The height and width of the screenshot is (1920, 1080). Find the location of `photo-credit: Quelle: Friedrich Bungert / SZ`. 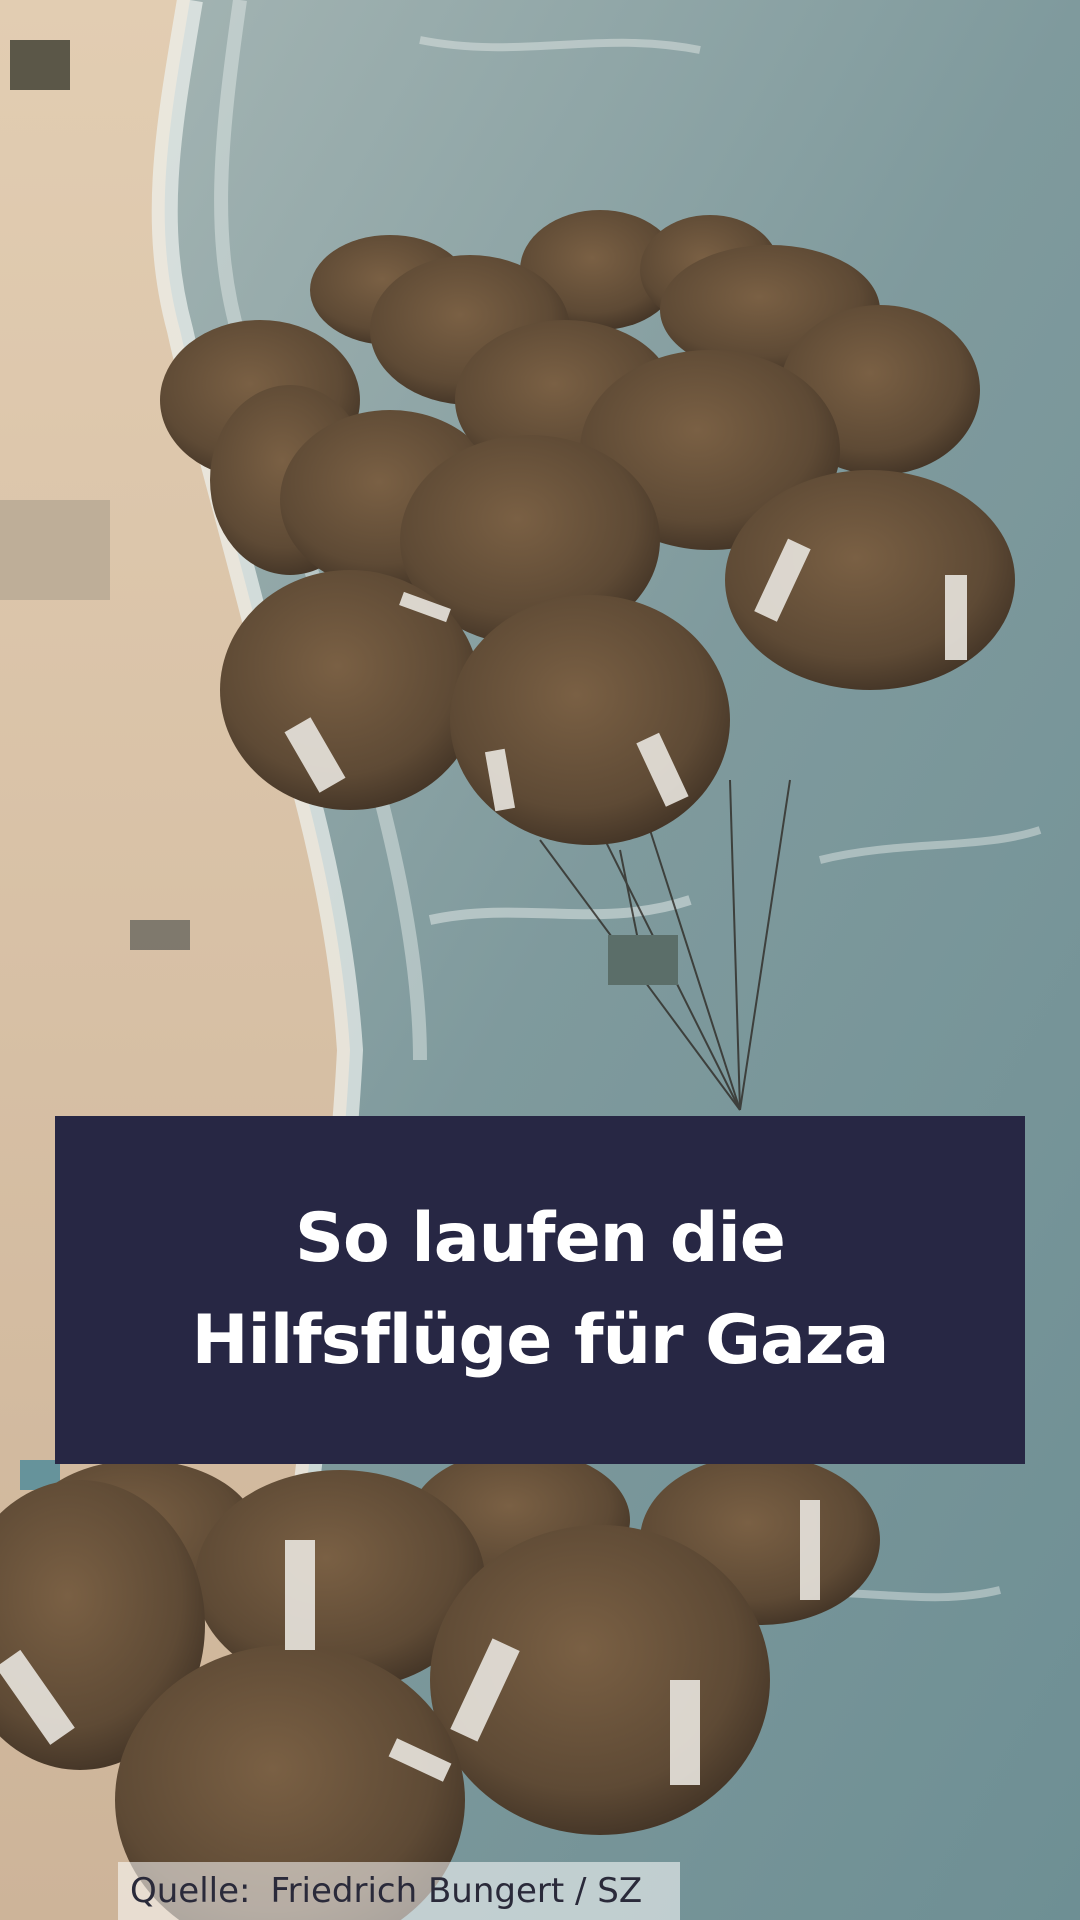

photo-credit: Quelle: Friedrich Bungert / SZ is located at coordinates (399, 1891).